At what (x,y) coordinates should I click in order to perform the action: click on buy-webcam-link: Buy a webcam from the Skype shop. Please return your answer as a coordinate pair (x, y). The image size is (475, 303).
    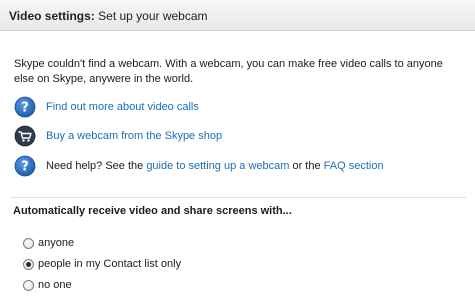
    Looking at the image, I should click on (134, 136).